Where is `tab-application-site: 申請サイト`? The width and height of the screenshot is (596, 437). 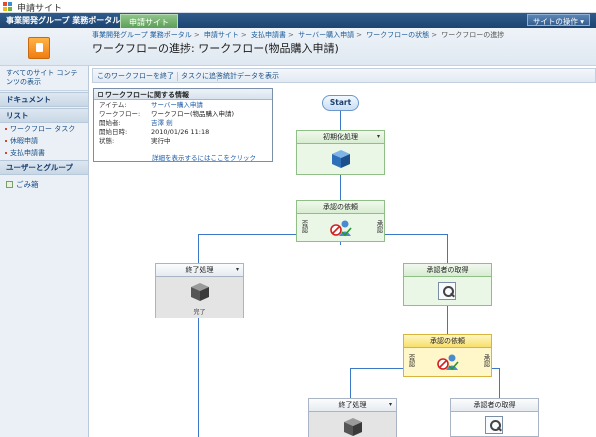 tab-application-site: 申請サイト is located at coordinates (149, 21).